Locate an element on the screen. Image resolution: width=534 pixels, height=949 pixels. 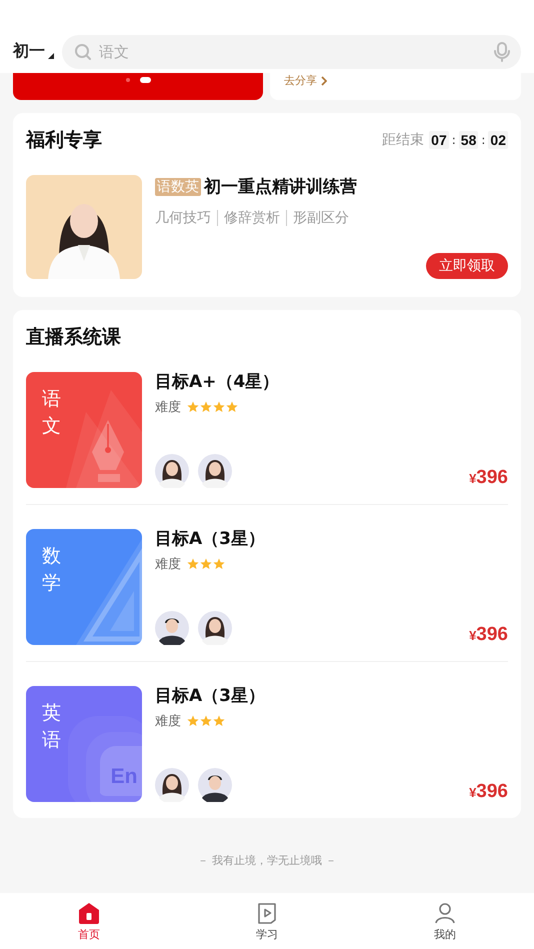
subject-name: 语文 is located at coordinates (51, 413).